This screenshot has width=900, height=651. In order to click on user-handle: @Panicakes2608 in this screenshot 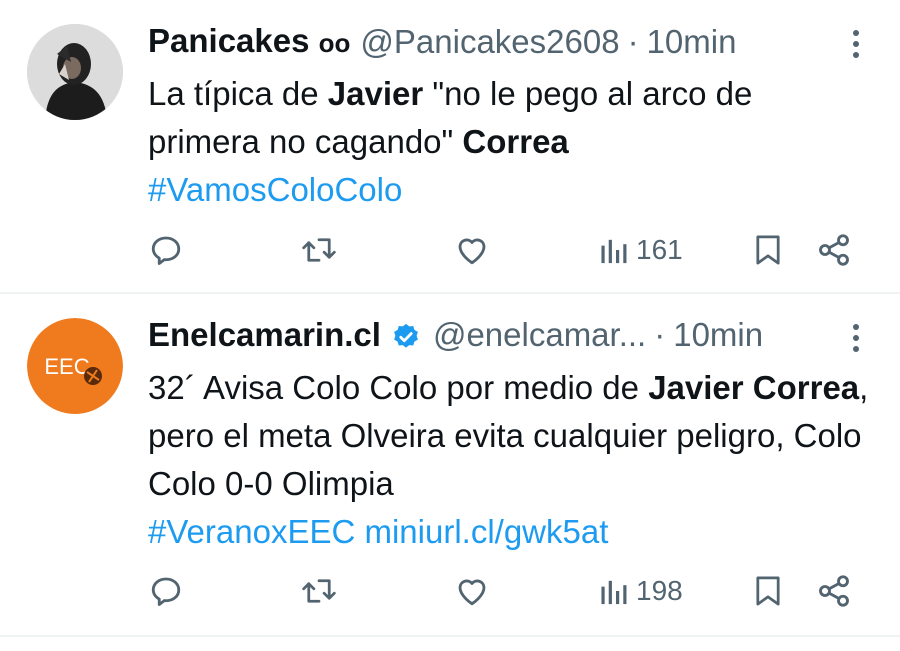, I will do `click(489, 42)`.